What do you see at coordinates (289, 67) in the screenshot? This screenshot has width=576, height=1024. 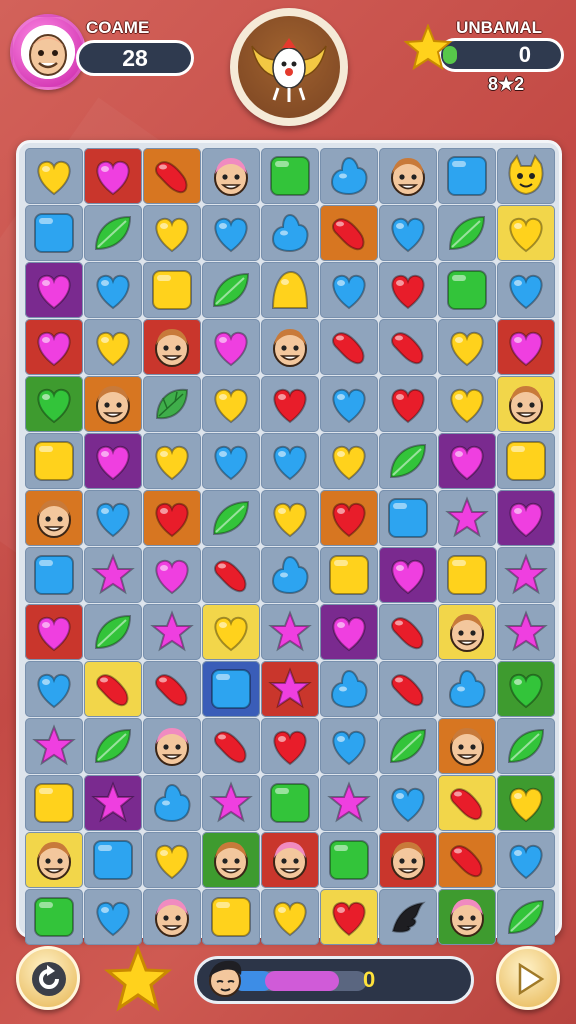 I see `level-emblem` at bounding box center [289, 67].